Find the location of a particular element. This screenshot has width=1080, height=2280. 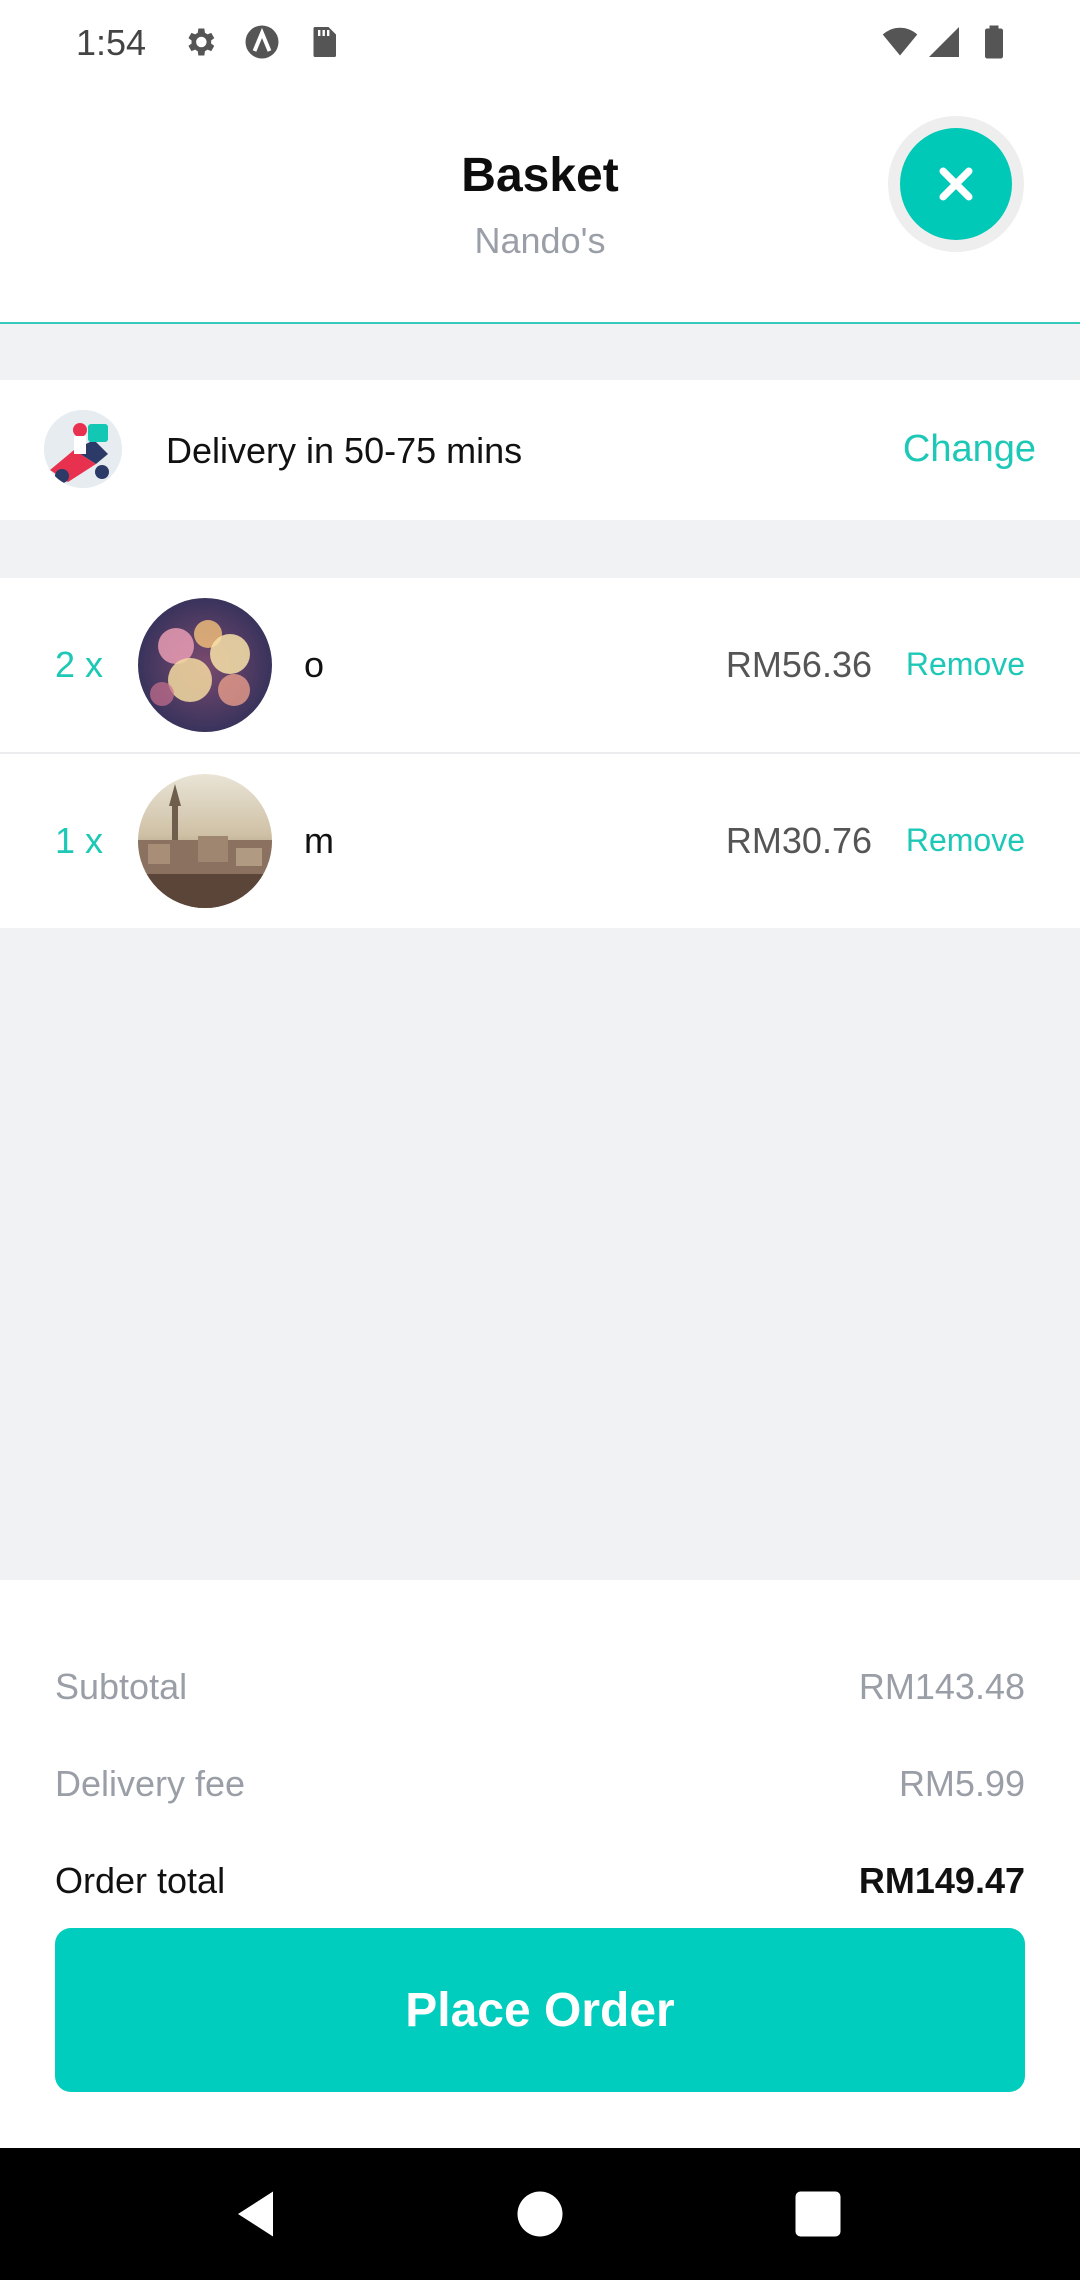

change-delivery-link: Change is located at coordinates (969, 449).